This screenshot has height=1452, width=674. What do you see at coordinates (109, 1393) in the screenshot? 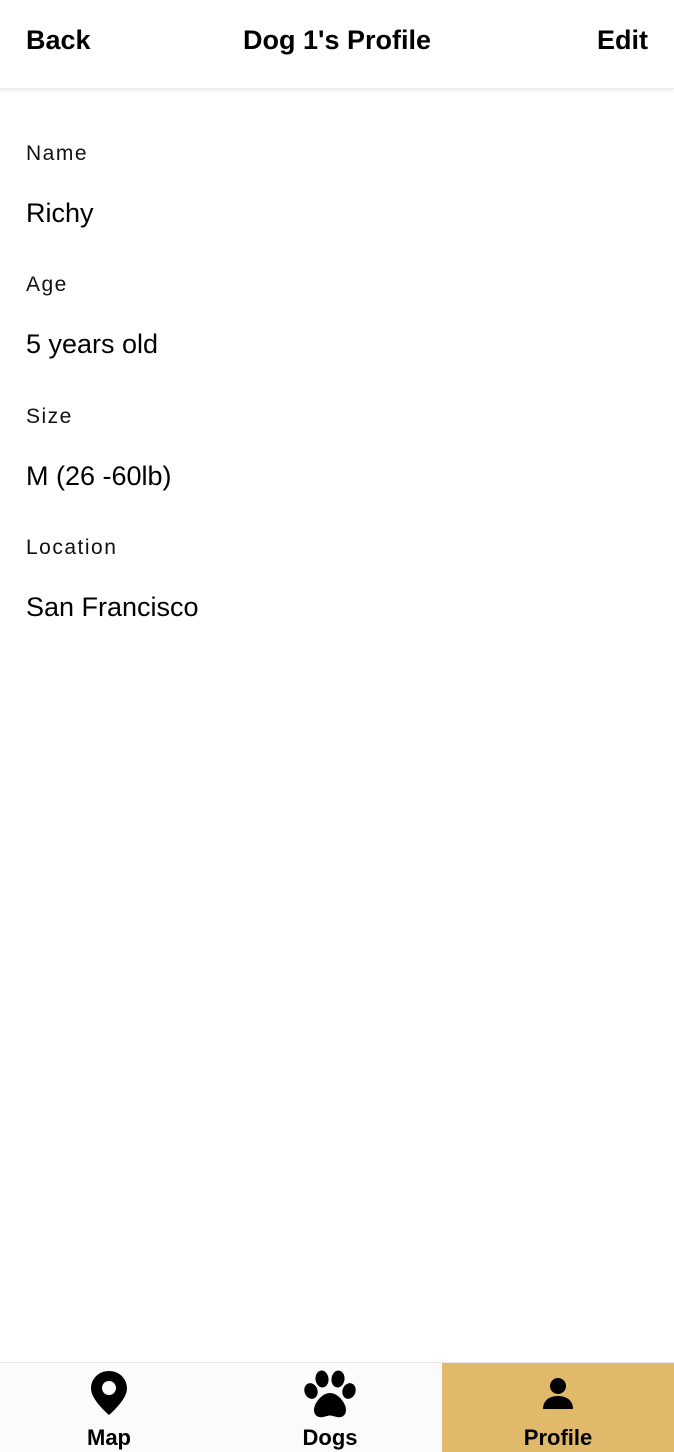
I see `map-pin-icon` at bounding box center [109, 1393].